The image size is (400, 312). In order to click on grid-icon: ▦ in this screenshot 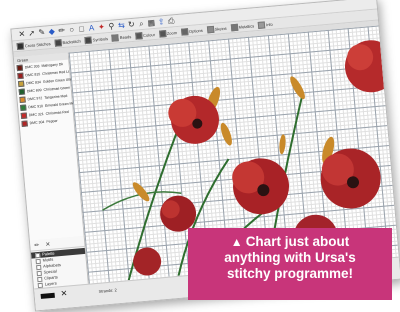, I will do `click(151, 22)`.